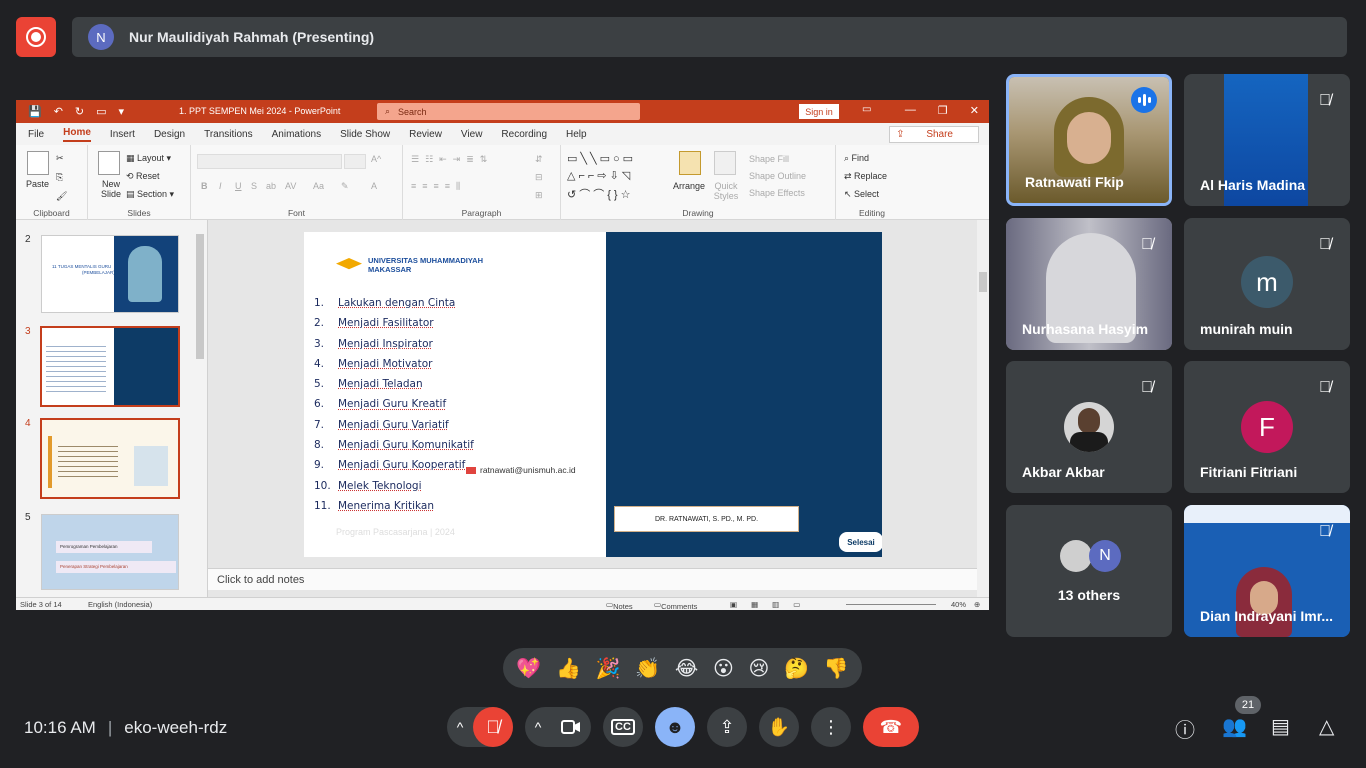 The width and height of the screenshot is (1366, 768). What do you see at coordinates (772, 604) in the screenshot?
I see `view-buttons: ▣▦▥▭` at bounding box center [772, 604].